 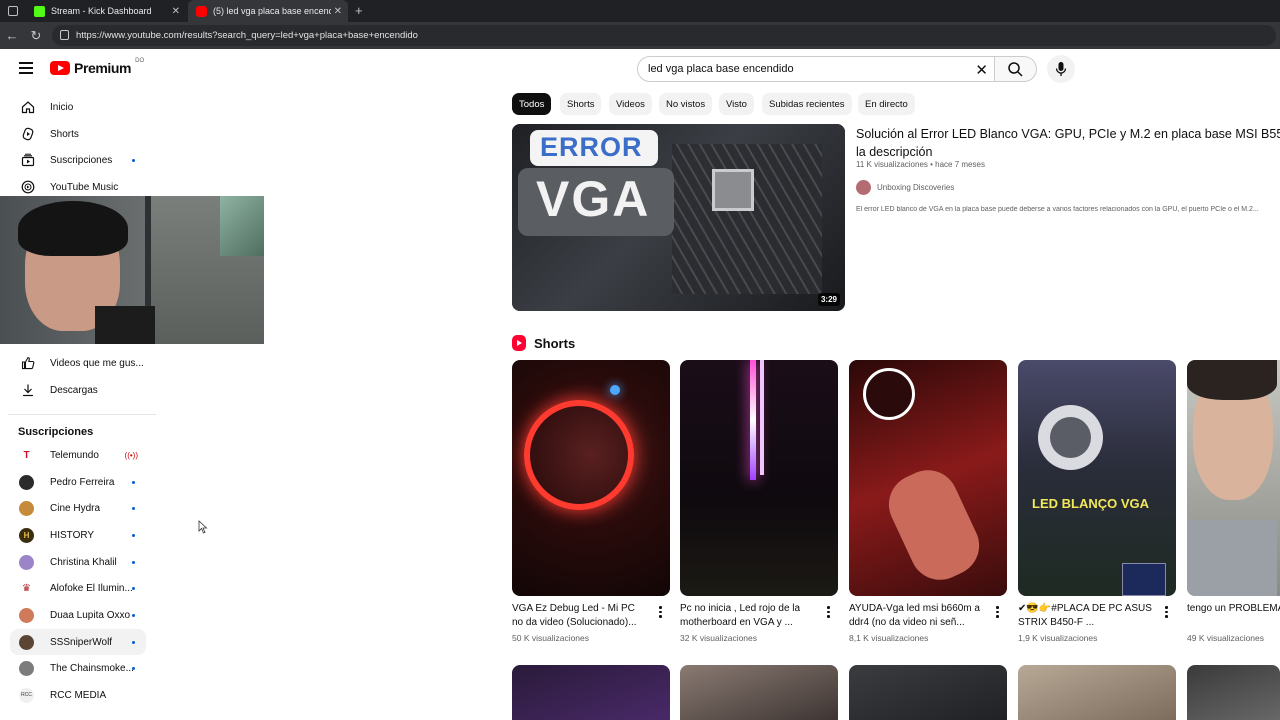 What do you see at coordinates (736, 104) in the screenshot?
I see `filter-chip-watched: Visto` at bounding box center [736, 104].